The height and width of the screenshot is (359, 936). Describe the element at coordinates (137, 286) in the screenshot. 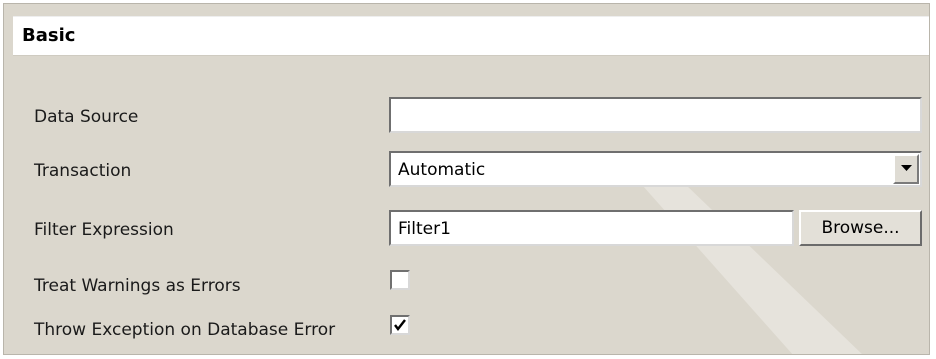

I see `treat-warnings-label: Treat Warnings as Errors` at that location.